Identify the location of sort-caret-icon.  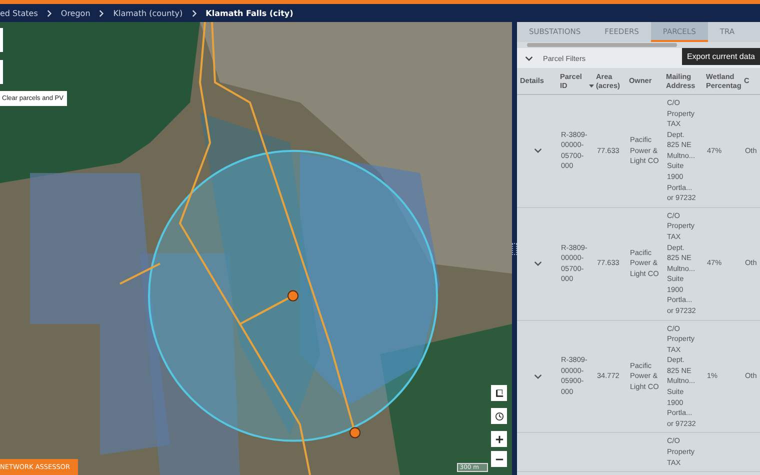
(591, 86).